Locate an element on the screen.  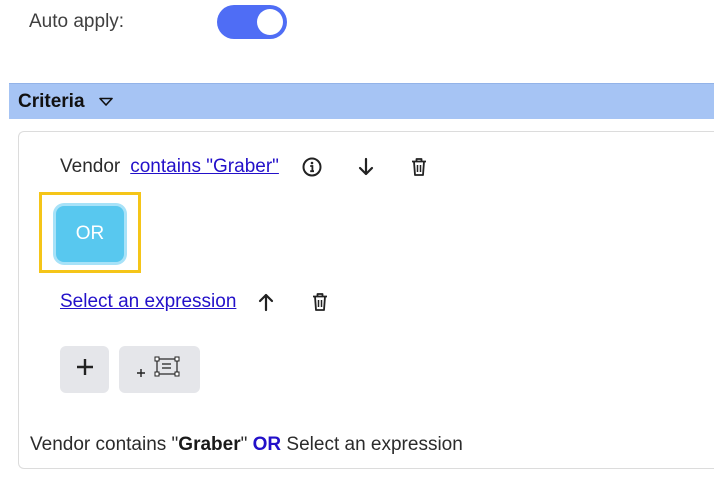
summary-value: Graber is located at coordinates (209, 444).